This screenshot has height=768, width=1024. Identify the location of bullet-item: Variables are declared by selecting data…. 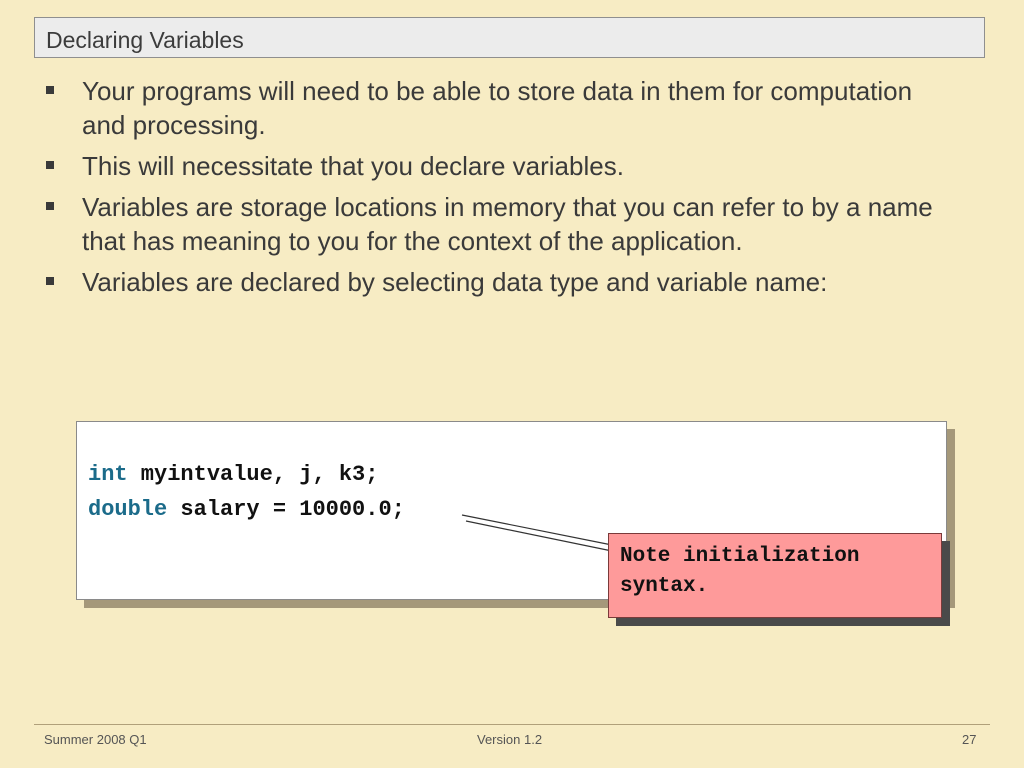
(494, 282).